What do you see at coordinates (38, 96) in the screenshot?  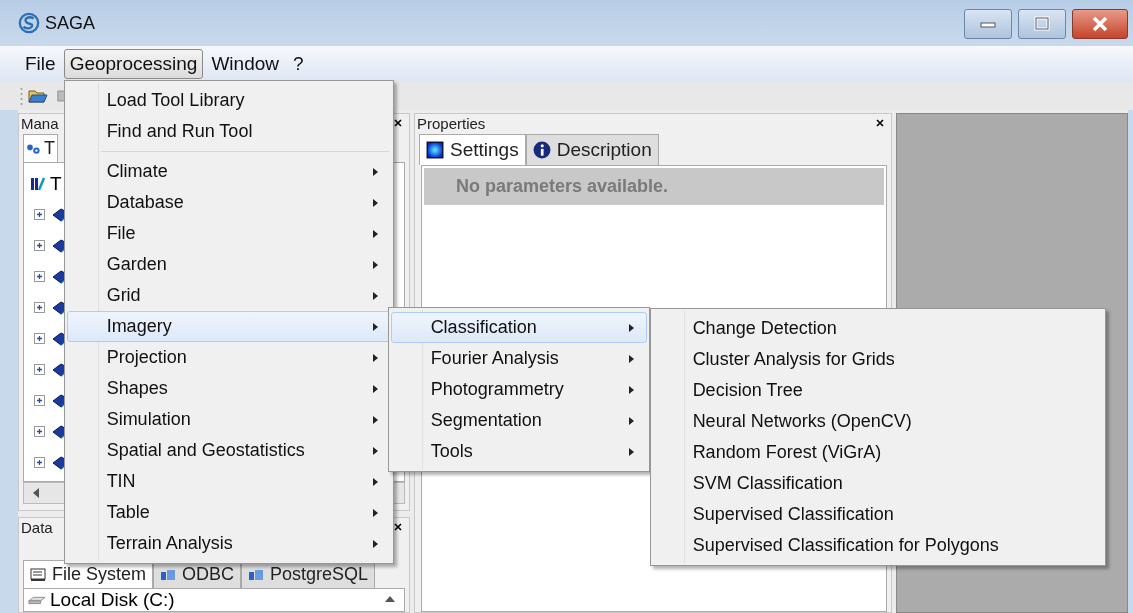 I see `folder-icon` at bounding box center [38, 96].